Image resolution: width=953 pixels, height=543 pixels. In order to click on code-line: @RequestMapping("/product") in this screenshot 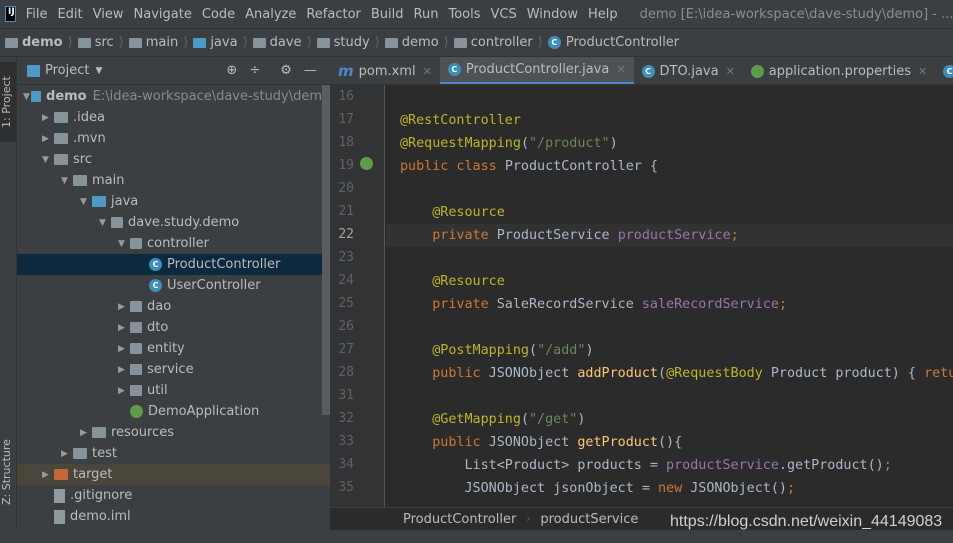, I will do `click(509, 143)`.